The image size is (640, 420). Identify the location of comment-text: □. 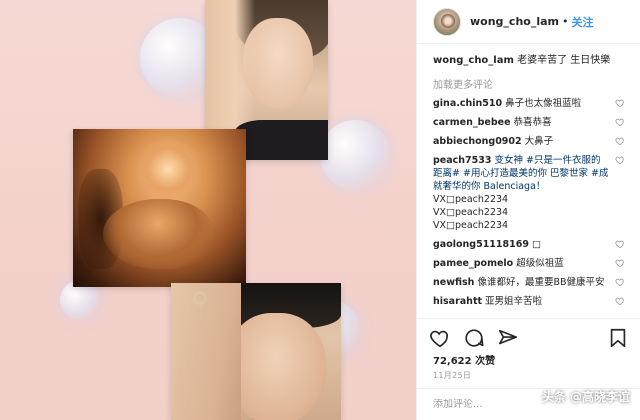
(536, 244).